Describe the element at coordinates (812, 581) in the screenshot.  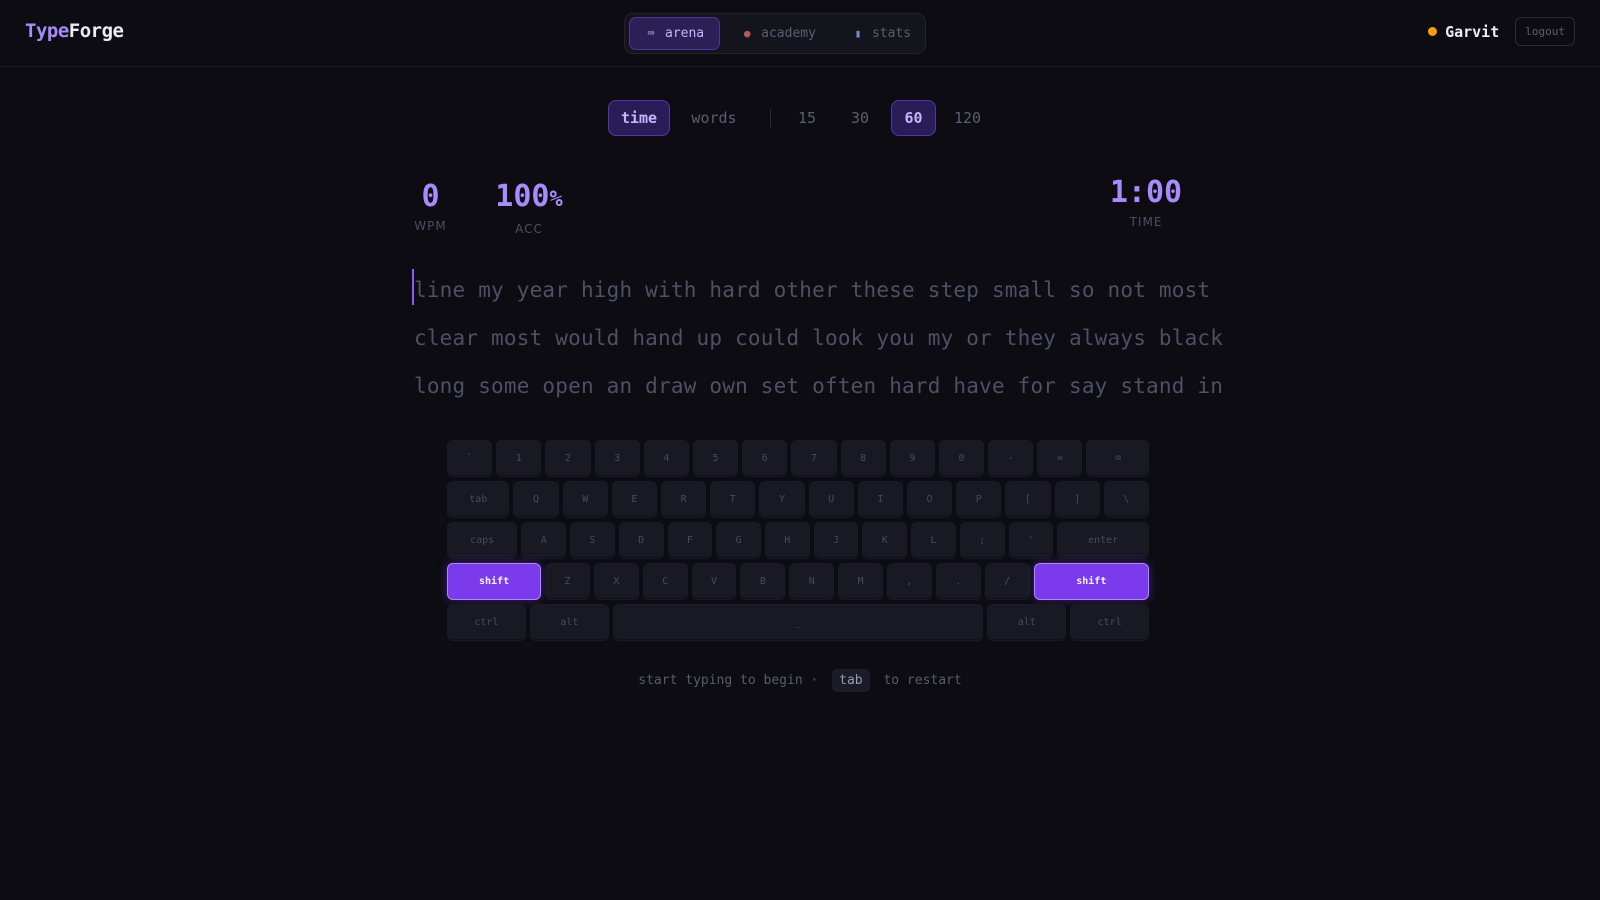
I see `key-n: N` at that location.